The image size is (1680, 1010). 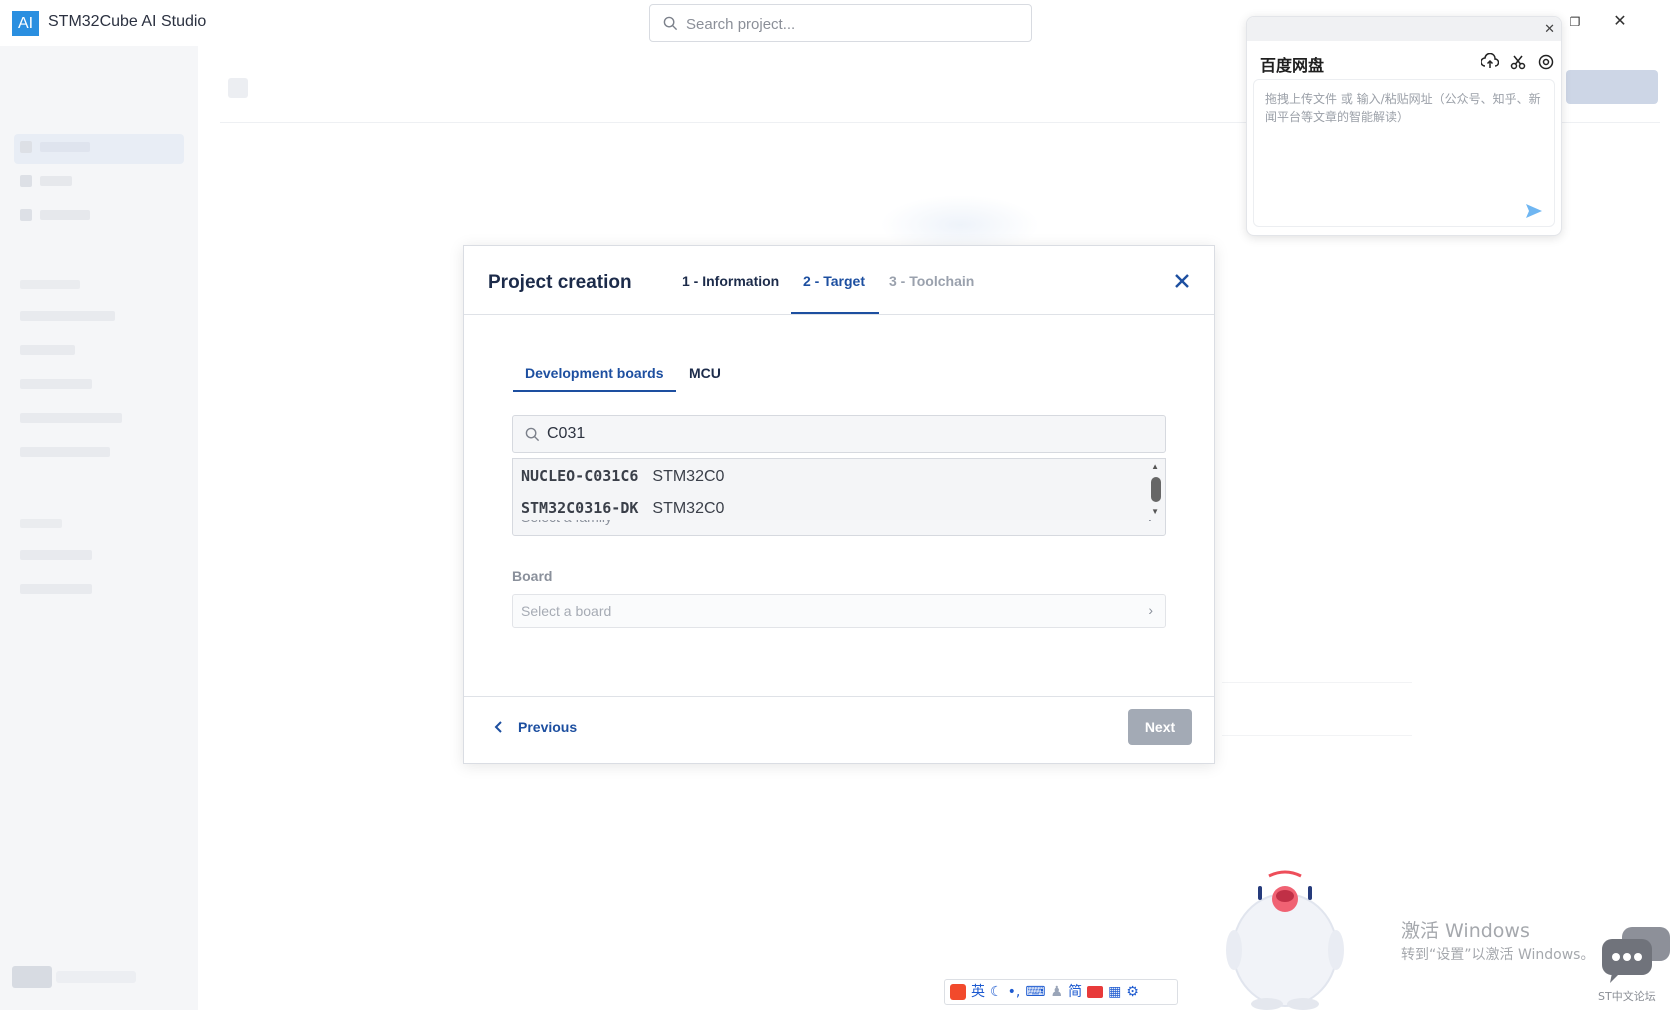 I want to click on previous-button-label: Previous, so click(x=548, y=727).